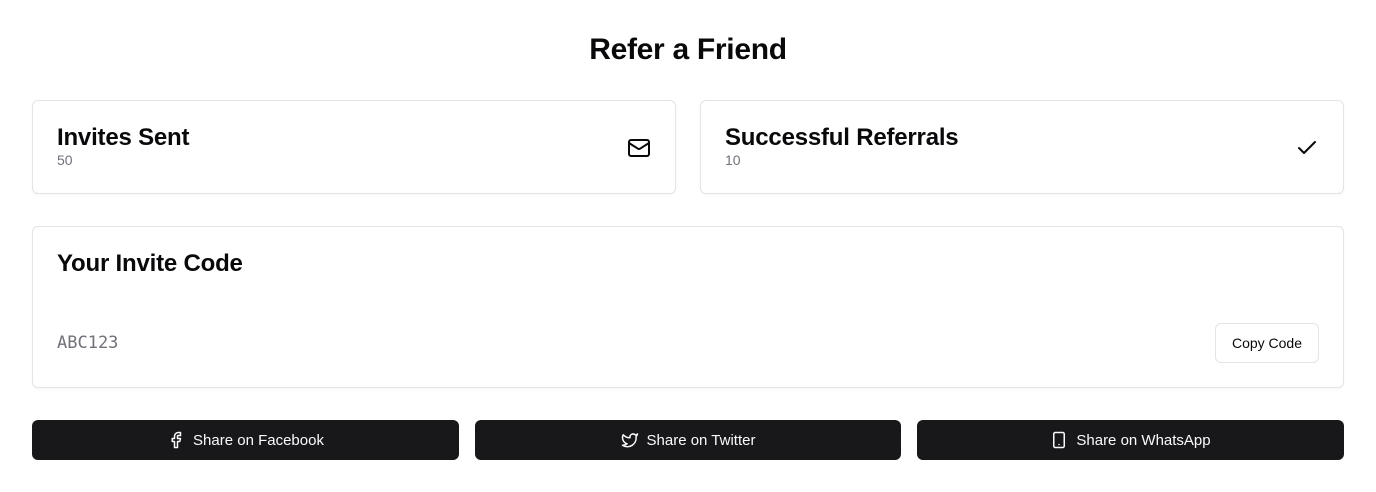 The width and height of the screenshot is (1376, 492). Describe the element at coordinates (1022, 147) in the screenshot. I see `successful-referrals-card: Successful Referrals 10` at that location.